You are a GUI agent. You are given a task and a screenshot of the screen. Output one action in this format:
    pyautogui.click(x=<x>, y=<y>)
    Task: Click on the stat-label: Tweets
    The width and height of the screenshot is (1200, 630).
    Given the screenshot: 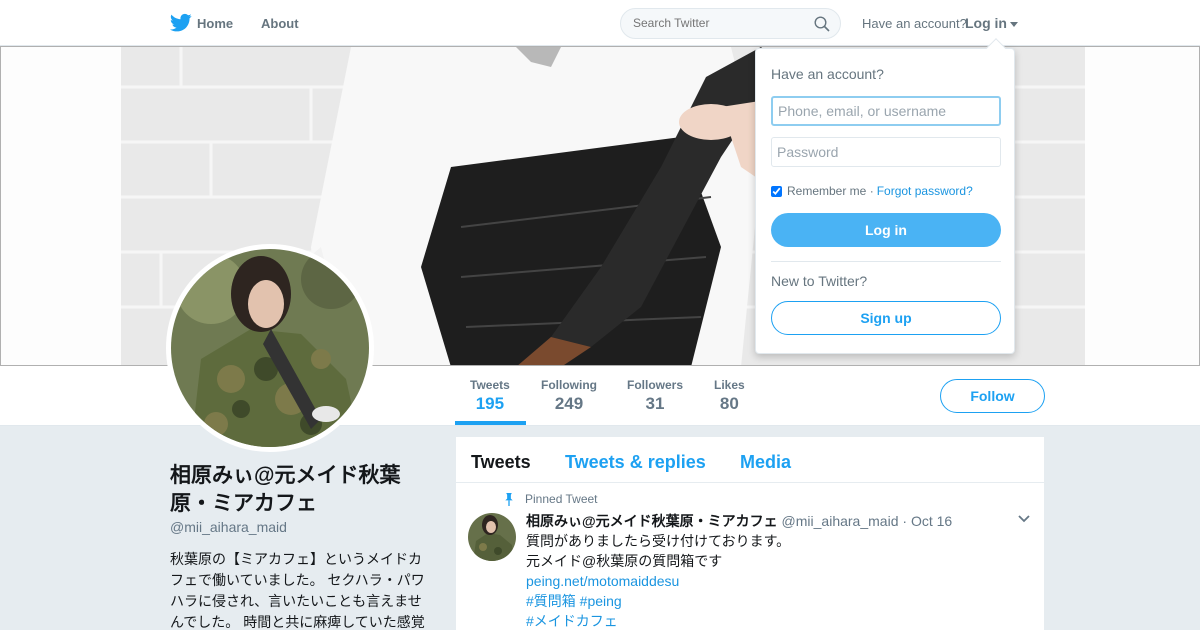 What is the action you would take?
    pyautogui.click(x=490, y=385)
    